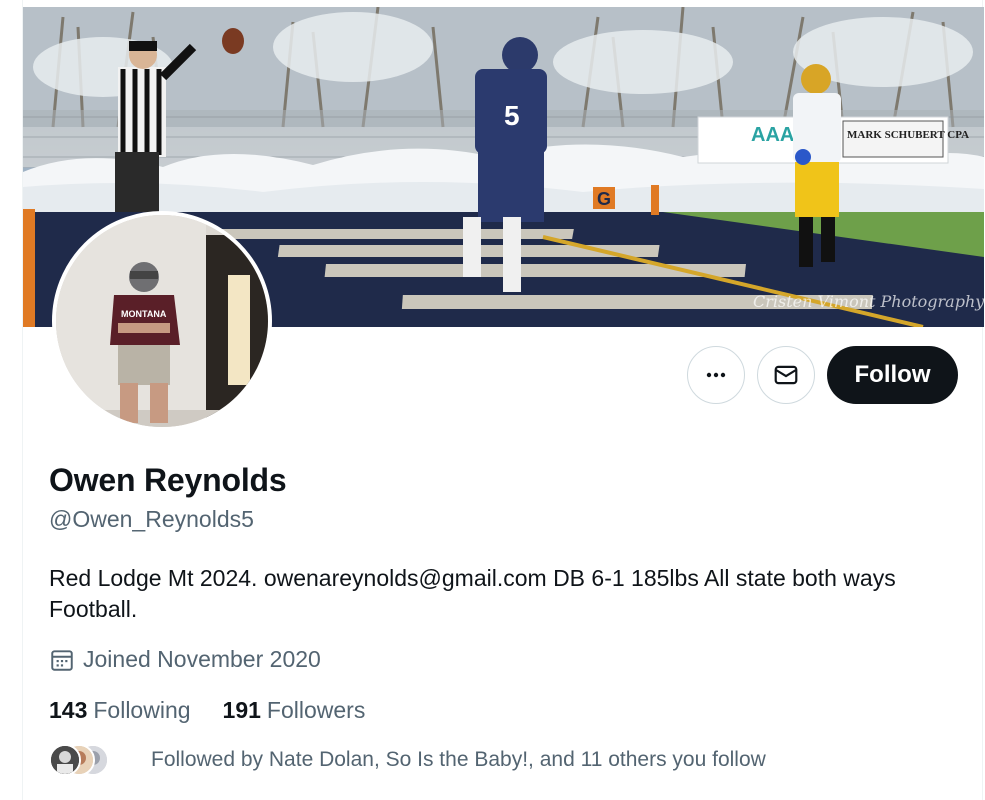  Describe the element at coordinates (868, 301) in the screenshot. I see `photo-watermark: Cristen Vimont Photography` at that location.